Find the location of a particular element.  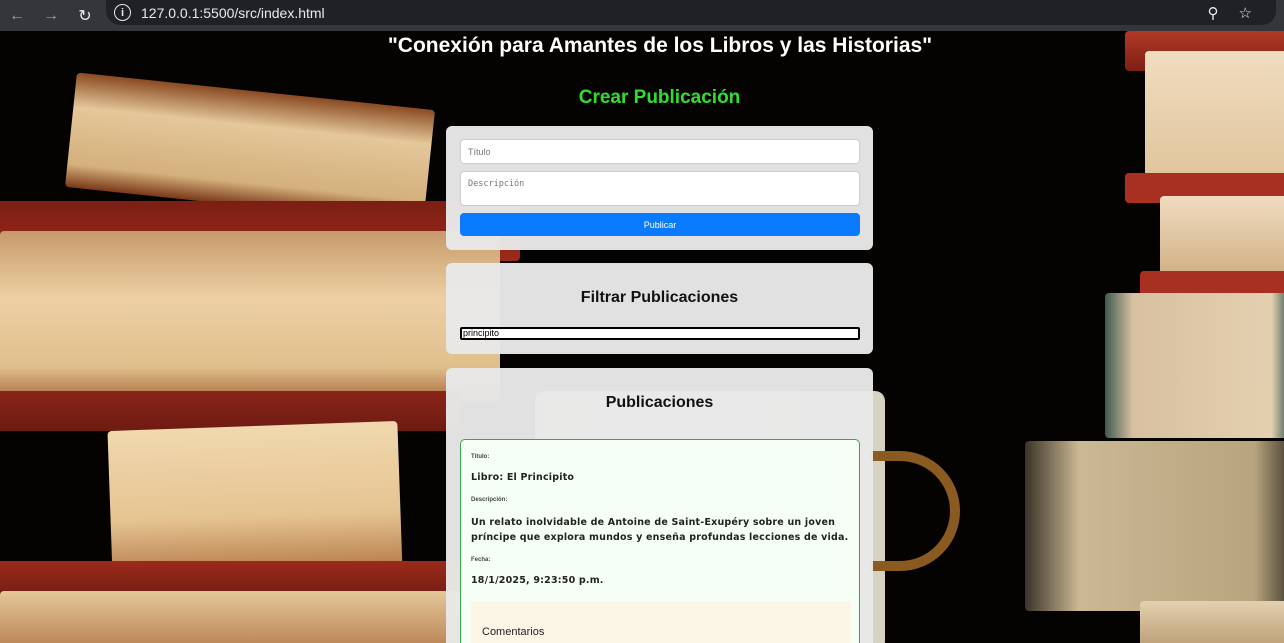

forward-arrow-icon: → is located at coordinates (51, 15).